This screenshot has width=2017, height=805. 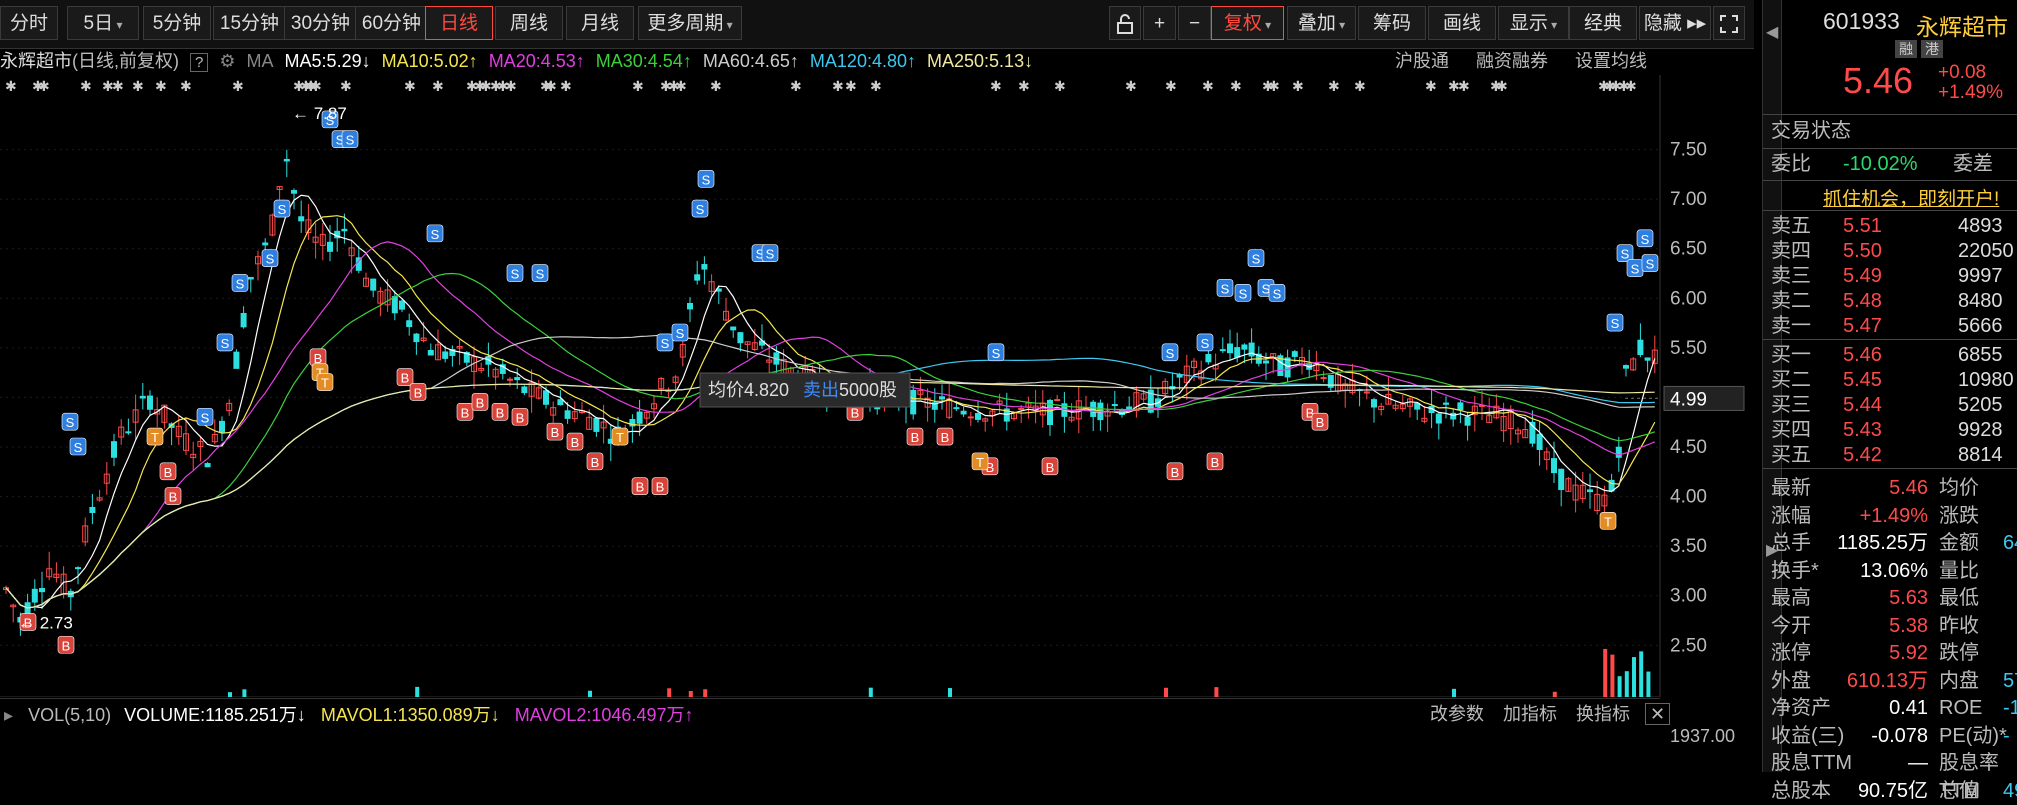 I want to click on bid-row-1: 买一 5.46 6855, so click(x=1890, y=355).